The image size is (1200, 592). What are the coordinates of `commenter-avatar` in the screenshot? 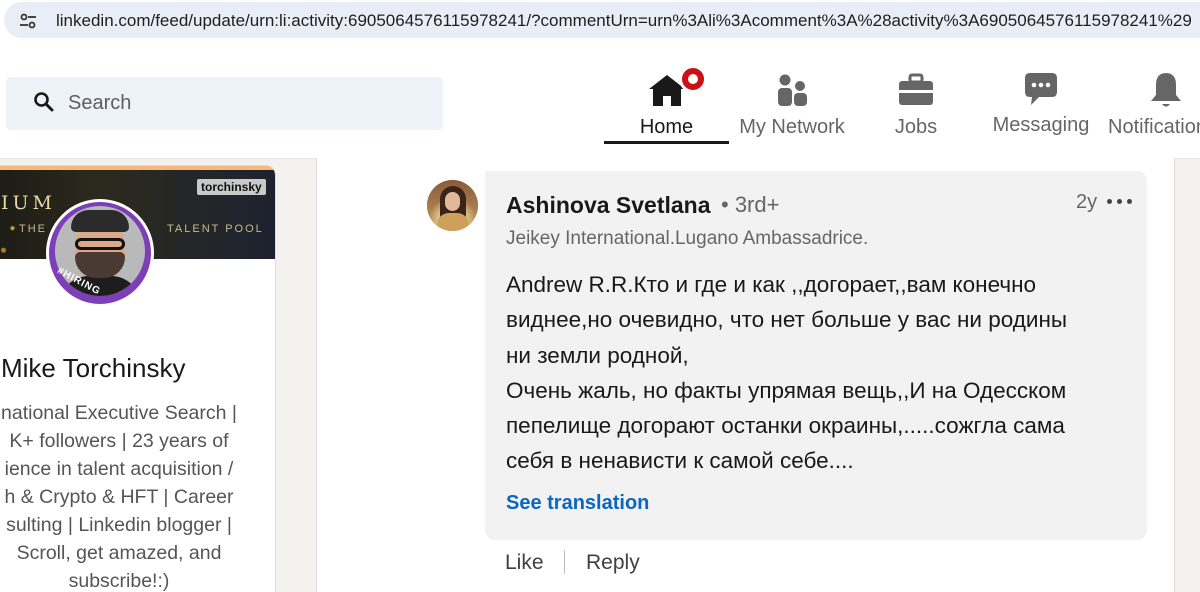 It's located at (452, 205).